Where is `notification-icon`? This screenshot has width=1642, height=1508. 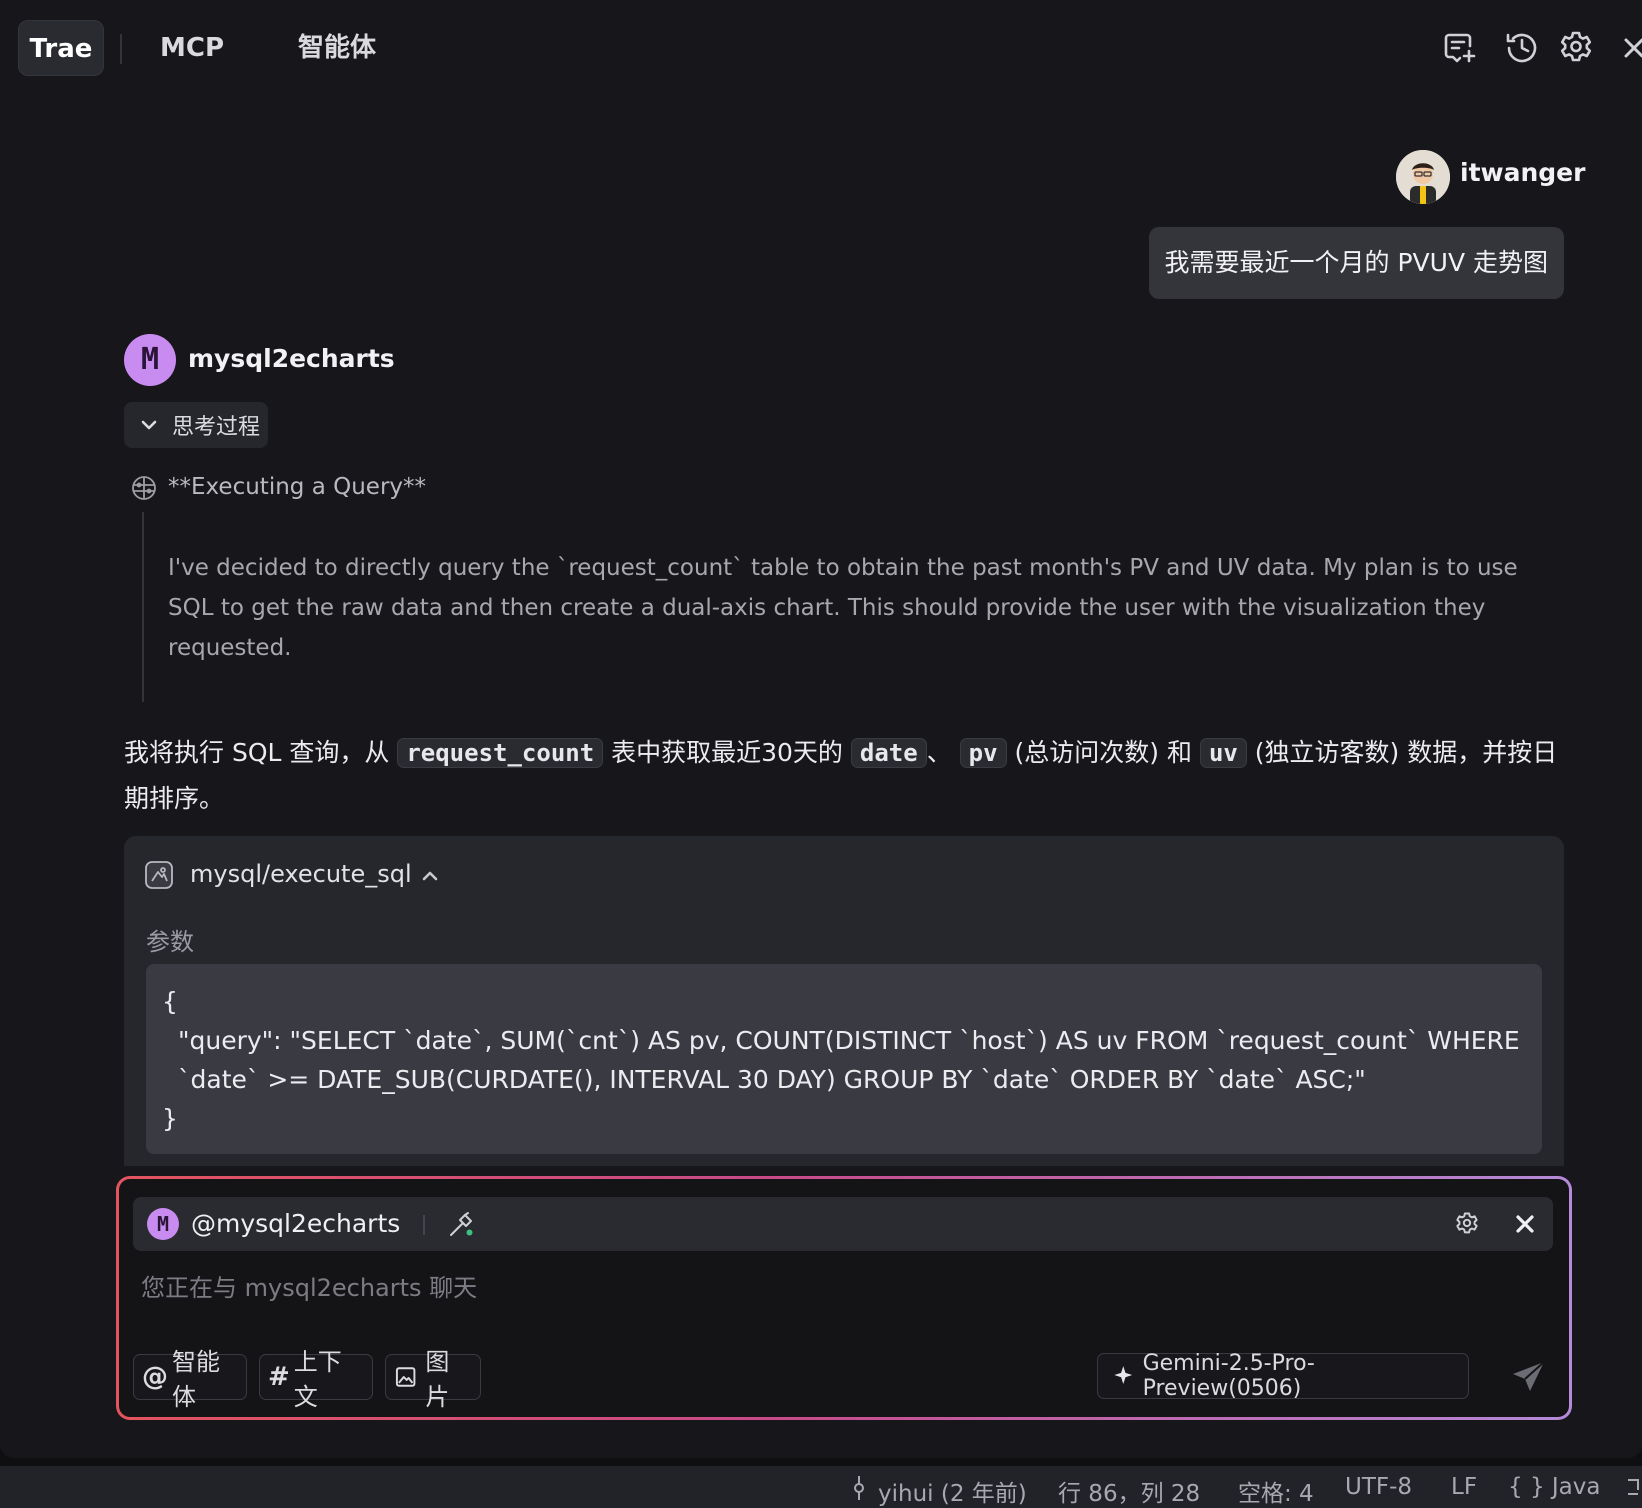
notification-icon is located at coordinates (1634, 1488).